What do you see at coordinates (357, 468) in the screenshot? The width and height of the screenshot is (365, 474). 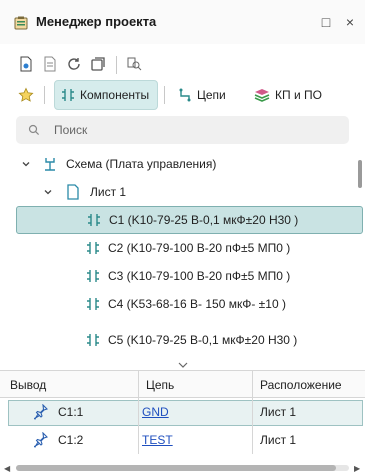 I see `scroll-right-icon: ▶` at bounding box center [357, 468].